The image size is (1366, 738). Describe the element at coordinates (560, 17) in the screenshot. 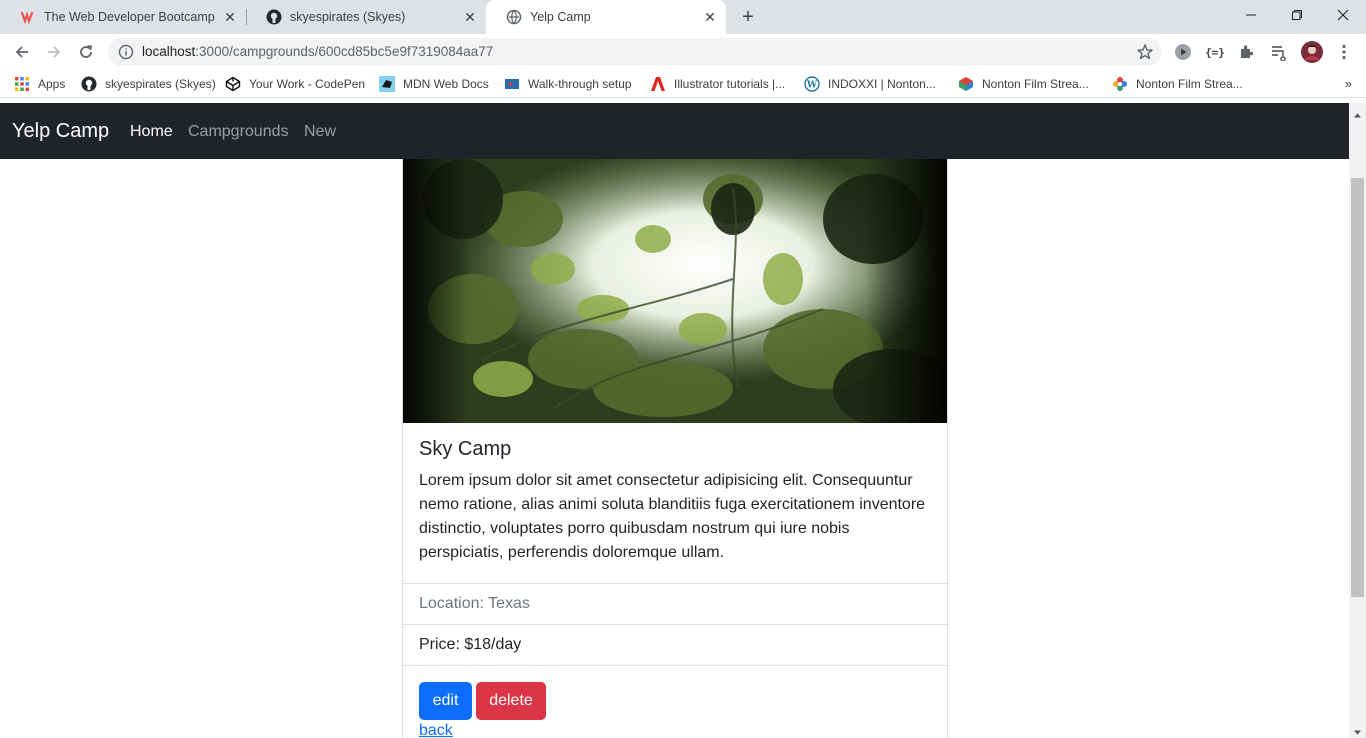

I see `tab-title: Yelp Camp` at that location.